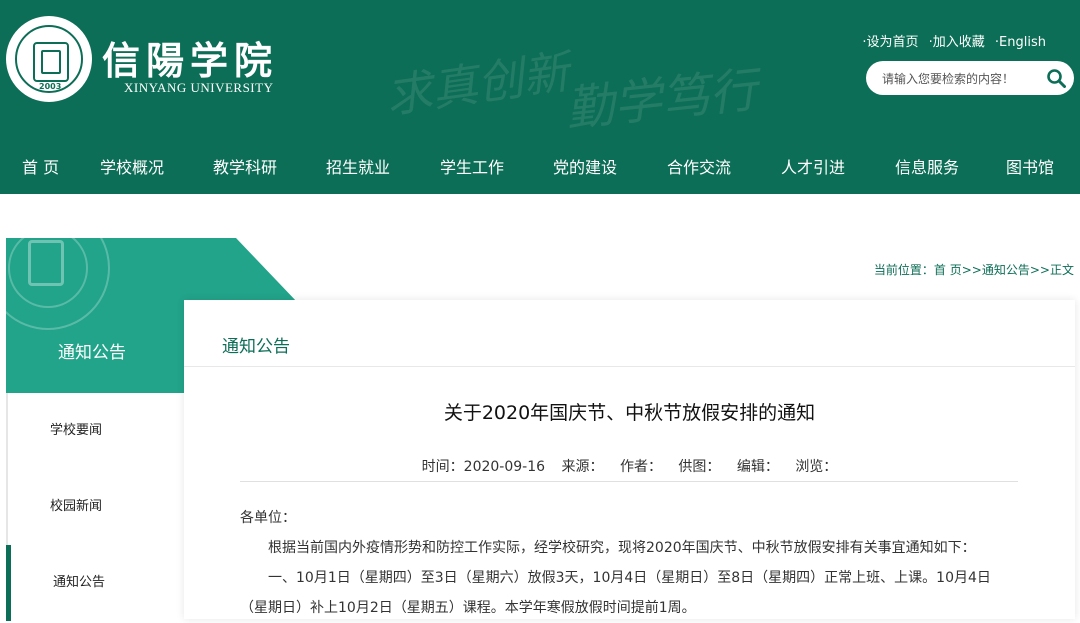  Describe the element at coordinates (699, 467) in the screenshot. I see `meta-image: 供图：` at that location.